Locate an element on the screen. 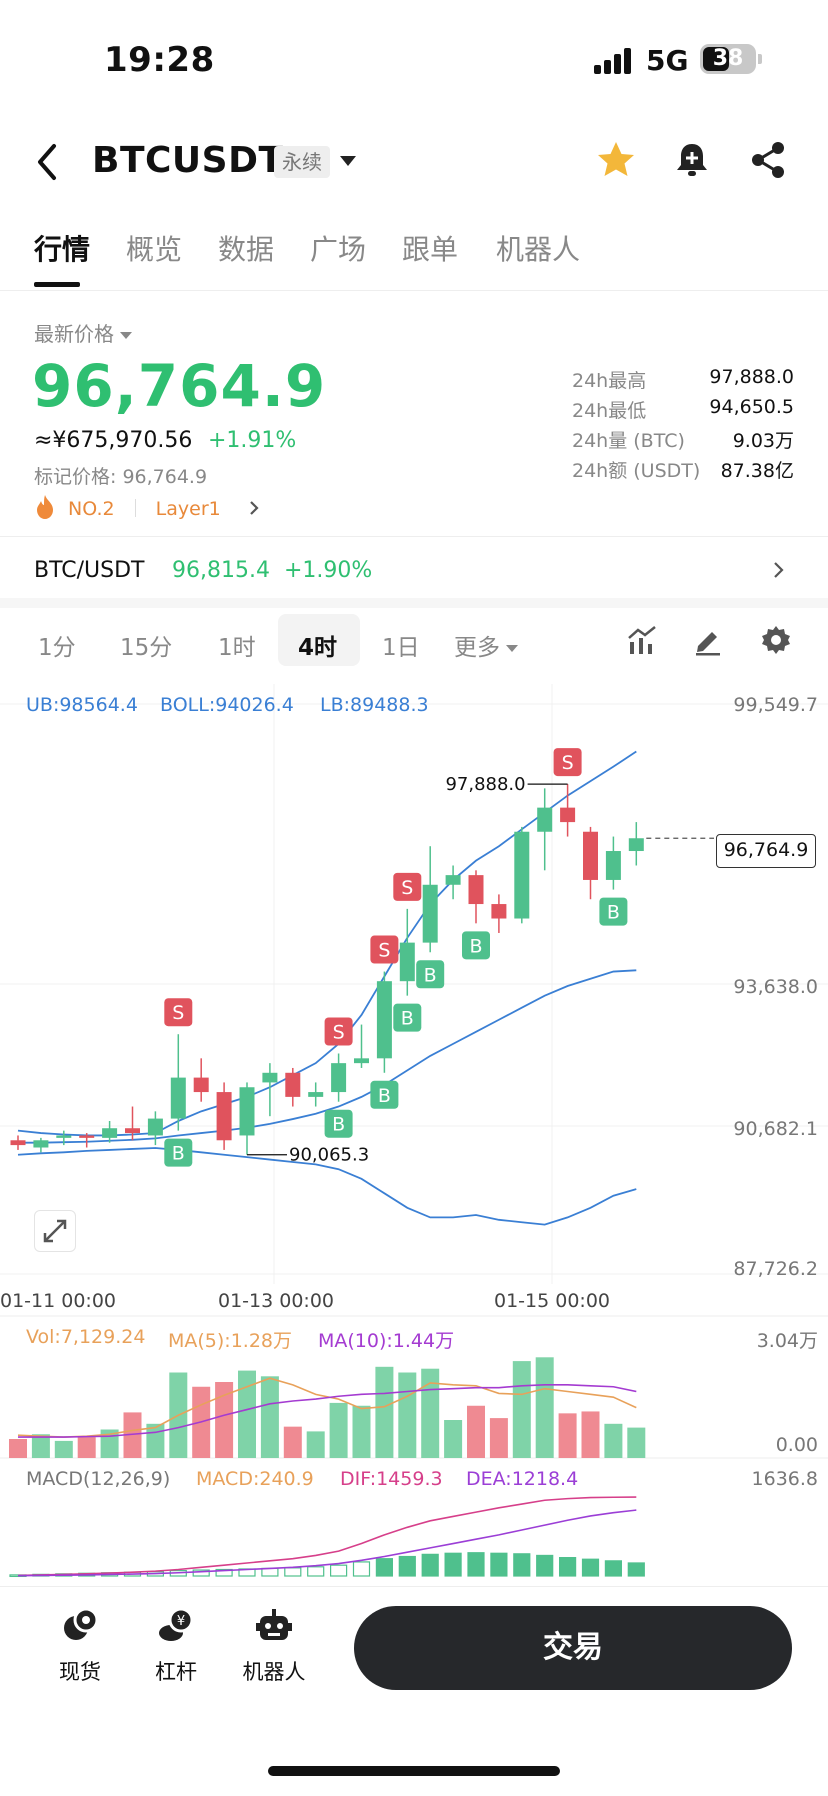 This screenshot has height=1796, width=828. mark-price: 标记价格: 96,764.9 is located at coordinates (121, 477).